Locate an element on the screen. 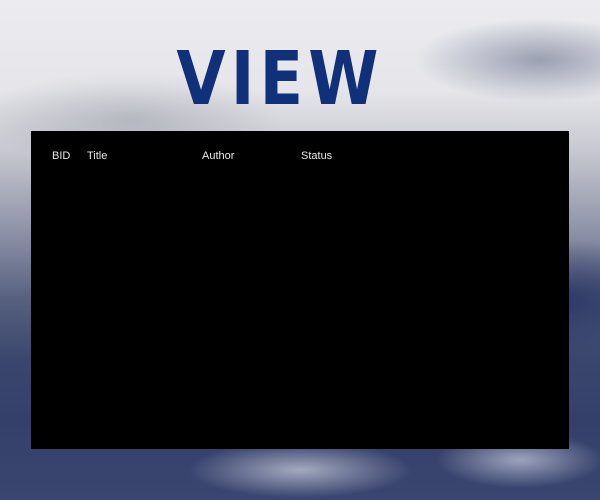 The height and width of the screenshot is (500, 600). column-header-status: Status is located at coordinates (316, 156).